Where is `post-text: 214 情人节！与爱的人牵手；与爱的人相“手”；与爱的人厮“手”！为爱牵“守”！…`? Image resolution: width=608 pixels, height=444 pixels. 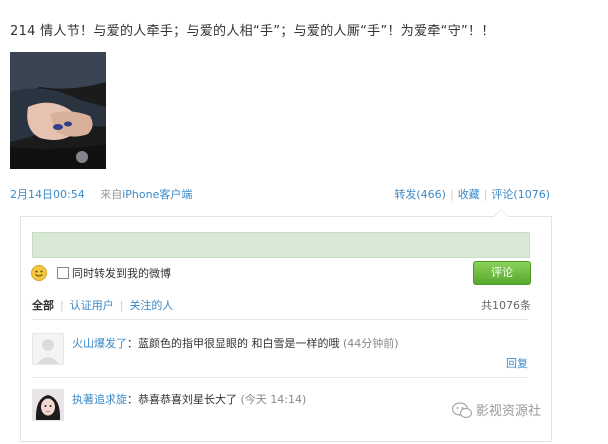 post-text: 214 情人节！与爱的人牵手；与爱的人相“手”；与爱的人厮“手”！为爱牵“守”！… is located at coordinates (252, 31).